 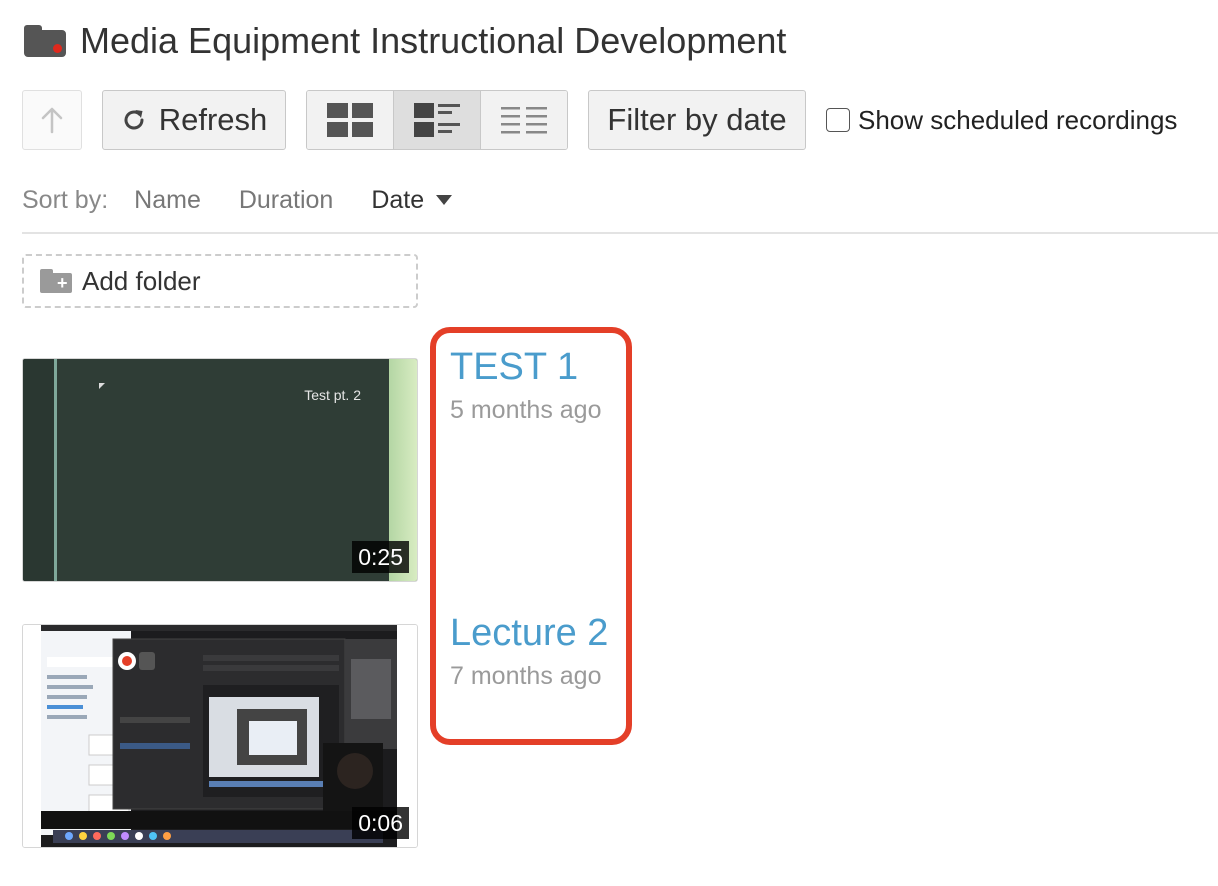 What do you see at coordinates (529, 633) in the screenshot?
I see `session-title-link: Lecture 2` at bounding box center [529, 633].